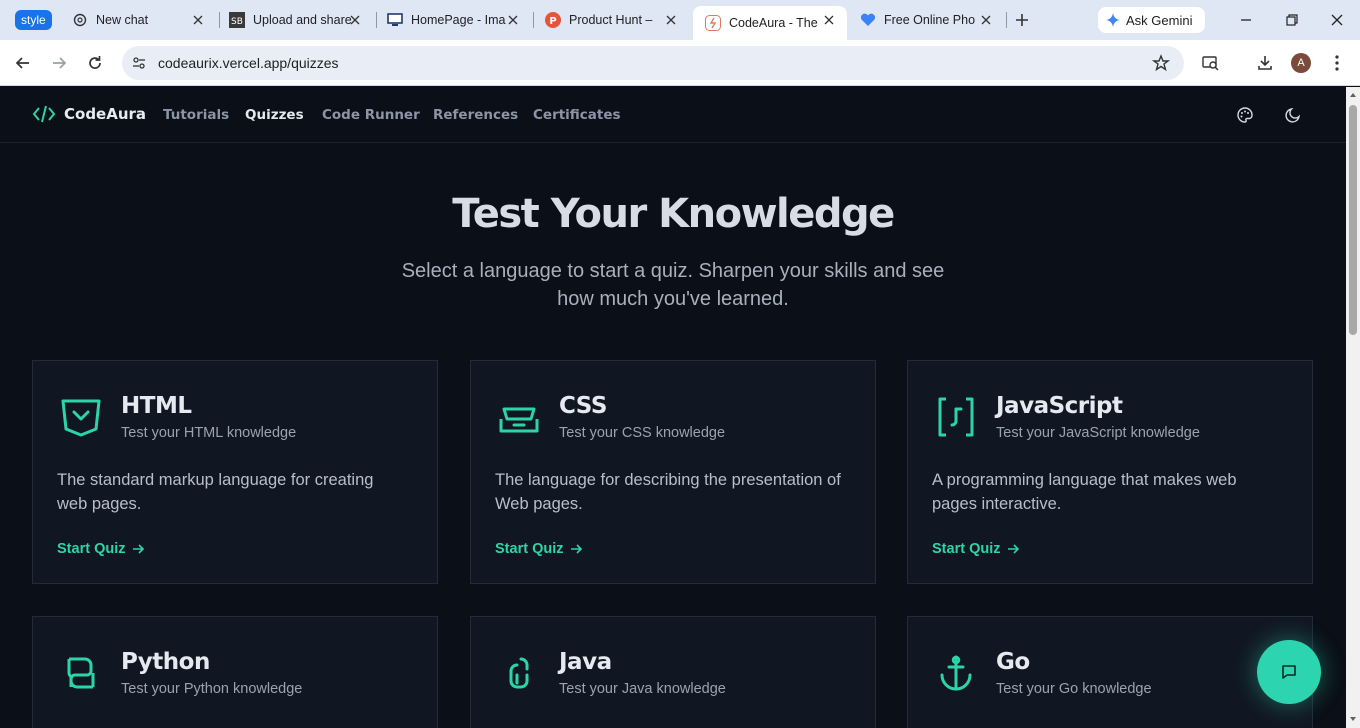 The height and width of the screenshot is (728, 1360). Describe the element at coordinates (1353, 407) in the screenshot. I see `page-scrollbar` at that location.